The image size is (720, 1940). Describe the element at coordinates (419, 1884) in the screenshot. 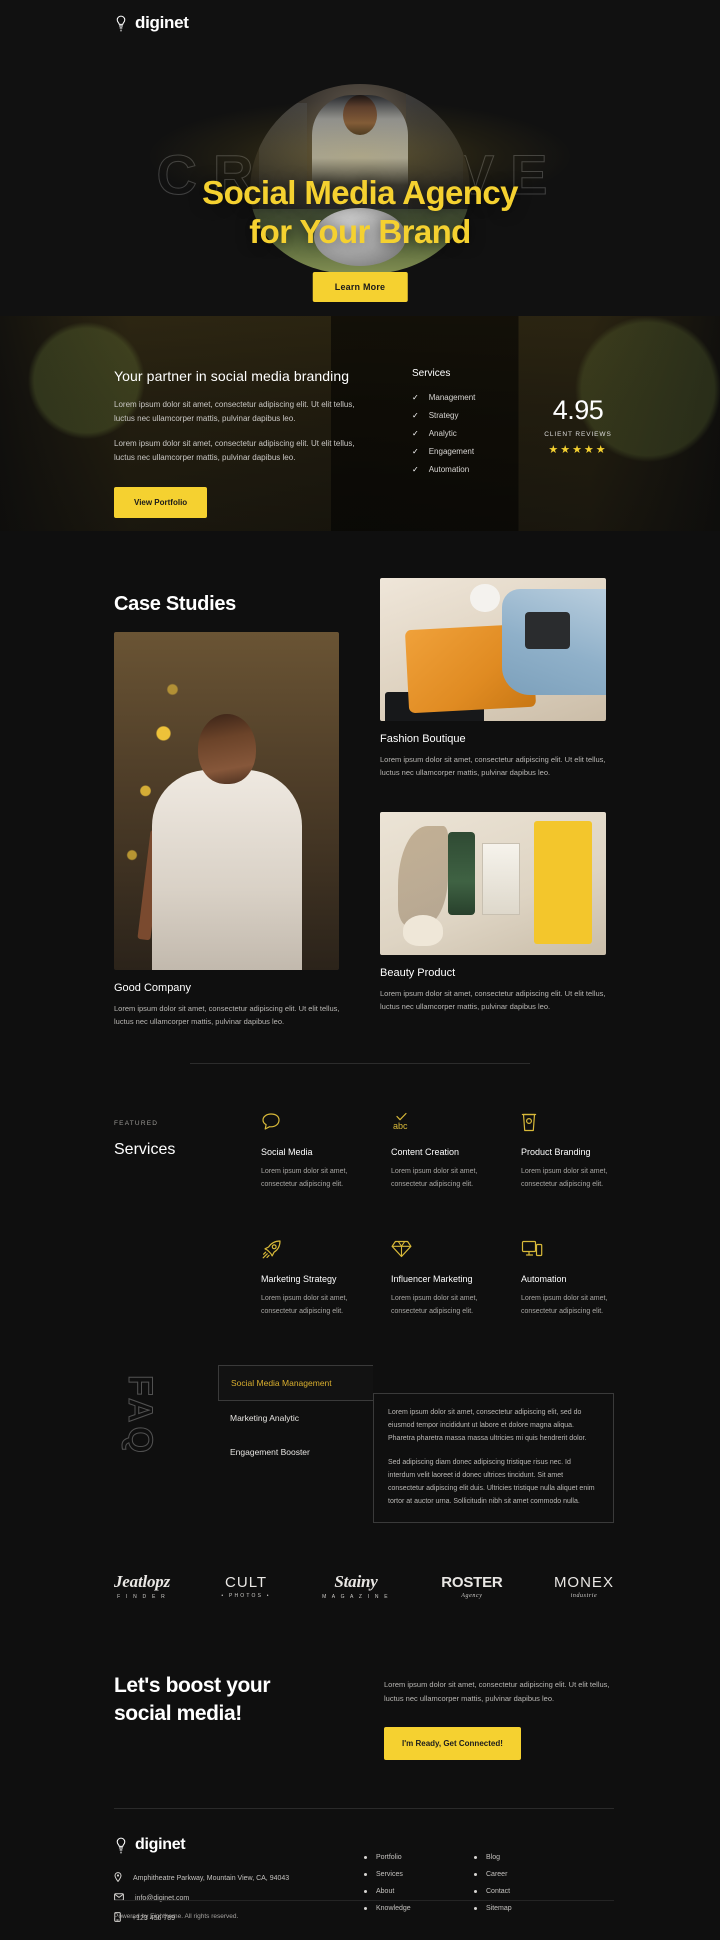

I see `footer-links-column-1: Portfolio Services About Knowledge` at that location.